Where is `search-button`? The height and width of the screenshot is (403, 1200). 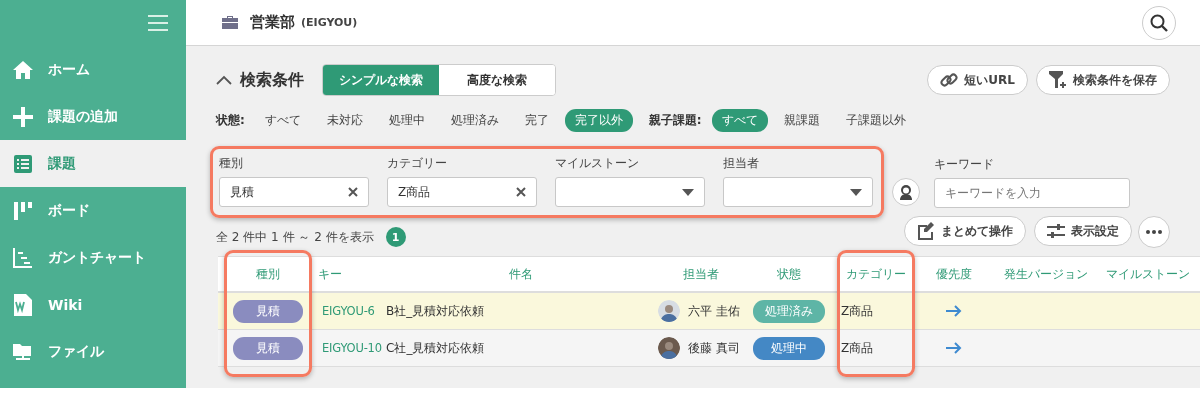 search-button is located at coordinates (1159, 22).